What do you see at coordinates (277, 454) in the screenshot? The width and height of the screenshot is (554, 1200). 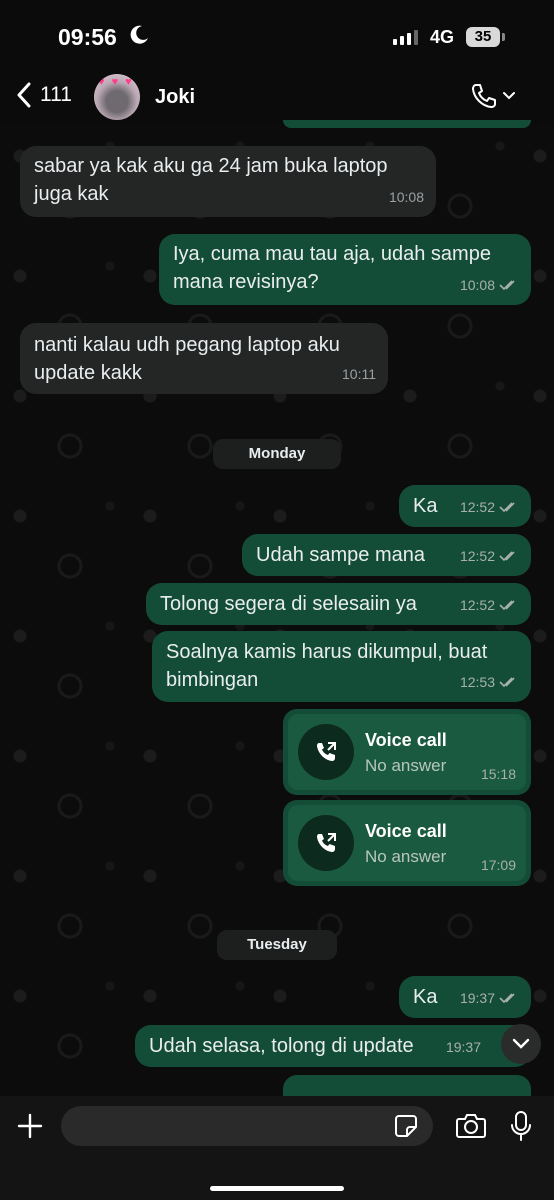 I see `date-divider: Monday` at bounding box center [277, 454].